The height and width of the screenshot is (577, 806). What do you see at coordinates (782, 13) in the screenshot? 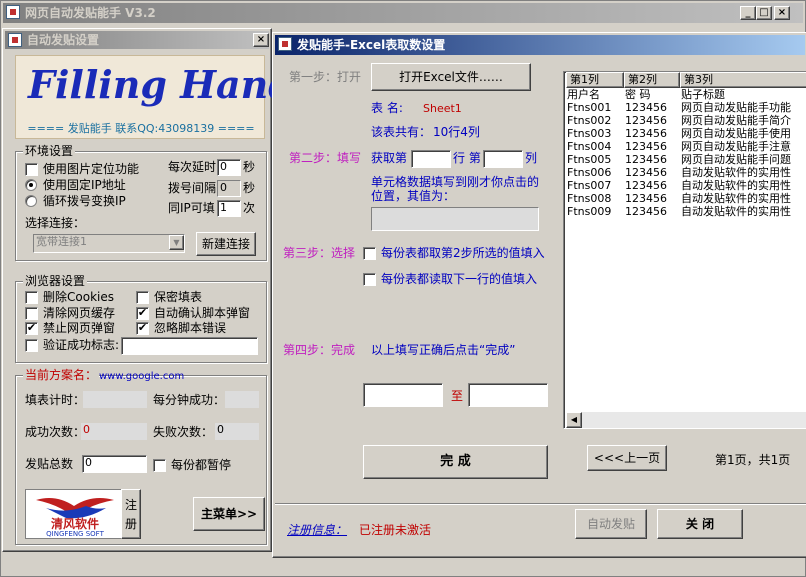
I see `close-button: ×` at bounding box center [782, 13].